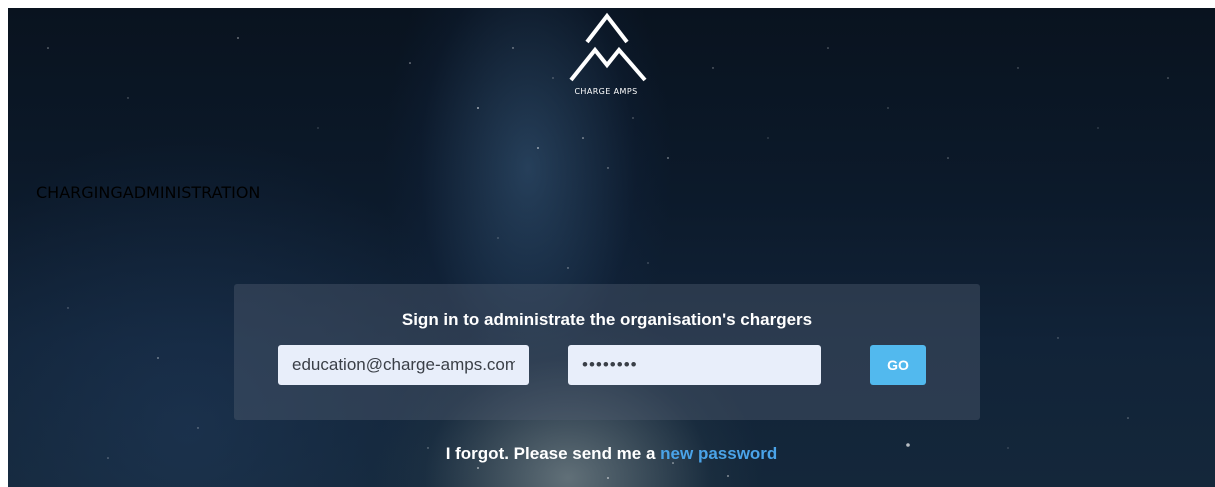 Image resolution: width=1215 pixels, height=487 pixels. What do you see at coordinates (718, 453) in the screenshot?
I see `new-password-link: new password` at bounding box center [718, 453].